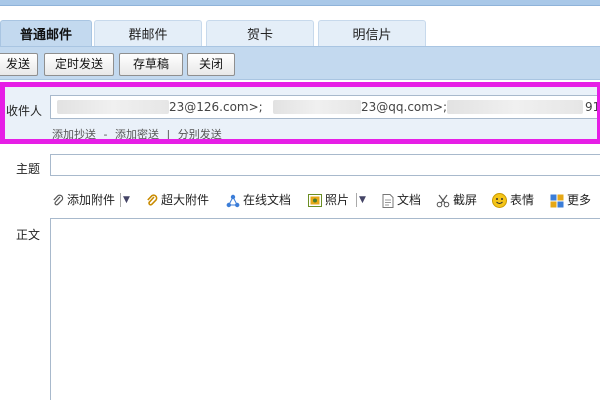 The width and height of the screenshot is (600, 400). Describe the element at coordinates (443, 200) in the screenshot. I see `scissors-icon` at that location.